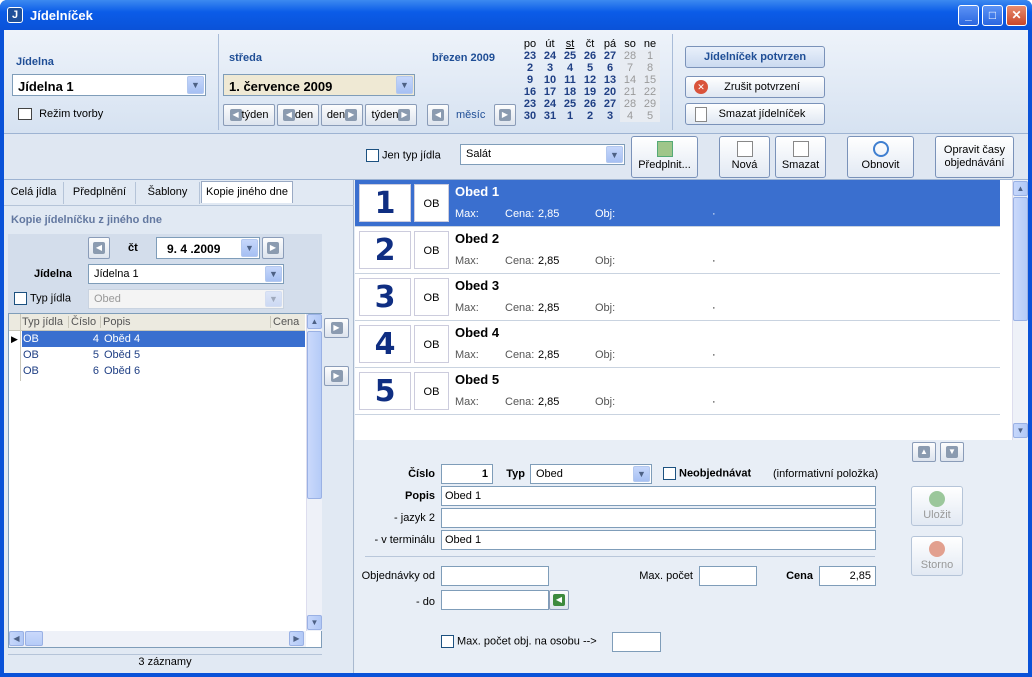 The image size is (1032, 677). I want to click on calendar-day: 9, so click(530, 80).